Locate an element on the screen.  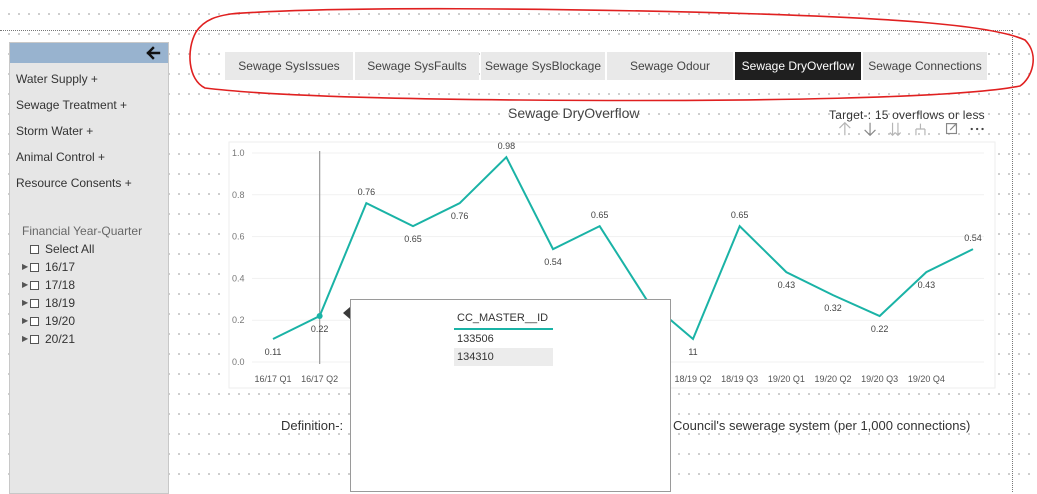
x-tick-label: 19/20 Q4 is located at coordinates (926, 379).